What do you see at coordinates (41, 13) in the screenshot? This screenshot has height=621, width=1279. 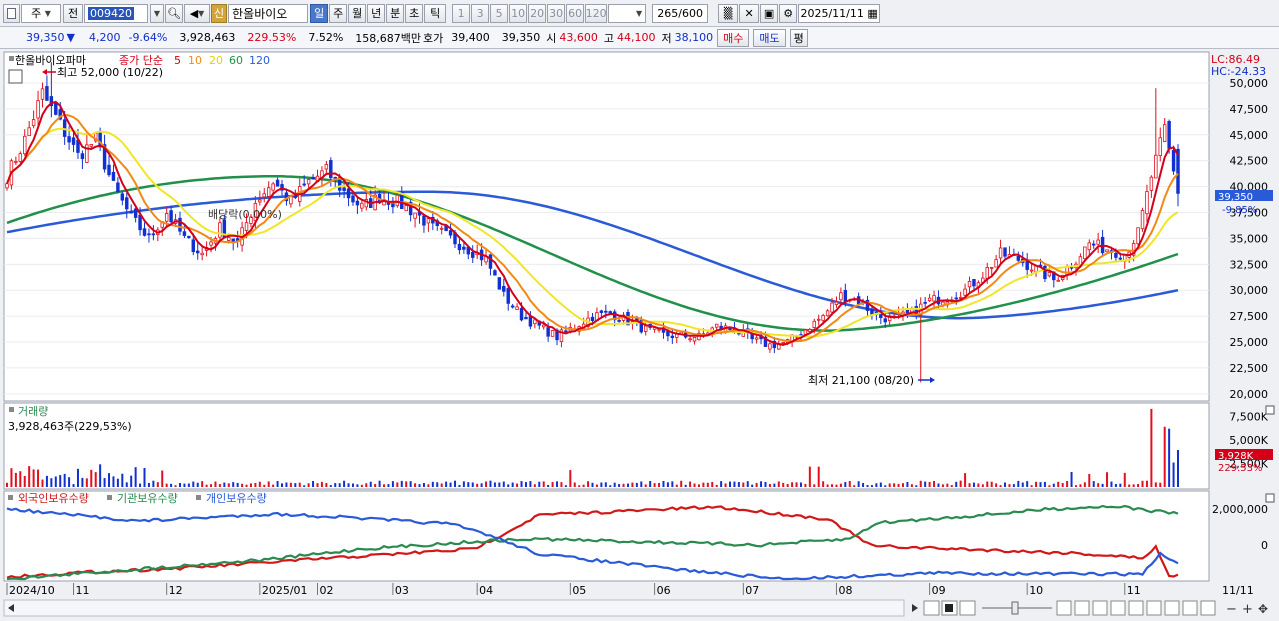 I see `mode-select: 주 ▼` at bounding box center [41, 13].